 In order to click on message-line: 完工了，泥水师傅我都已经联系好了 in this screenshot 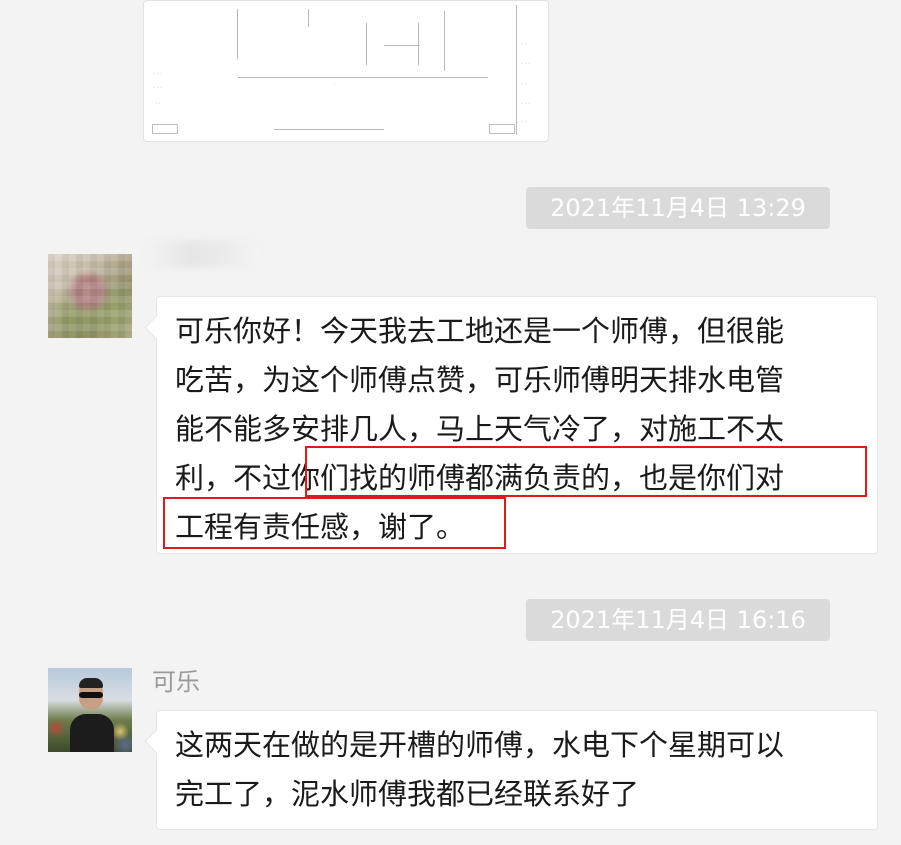, I will do `click(407, 794)`.